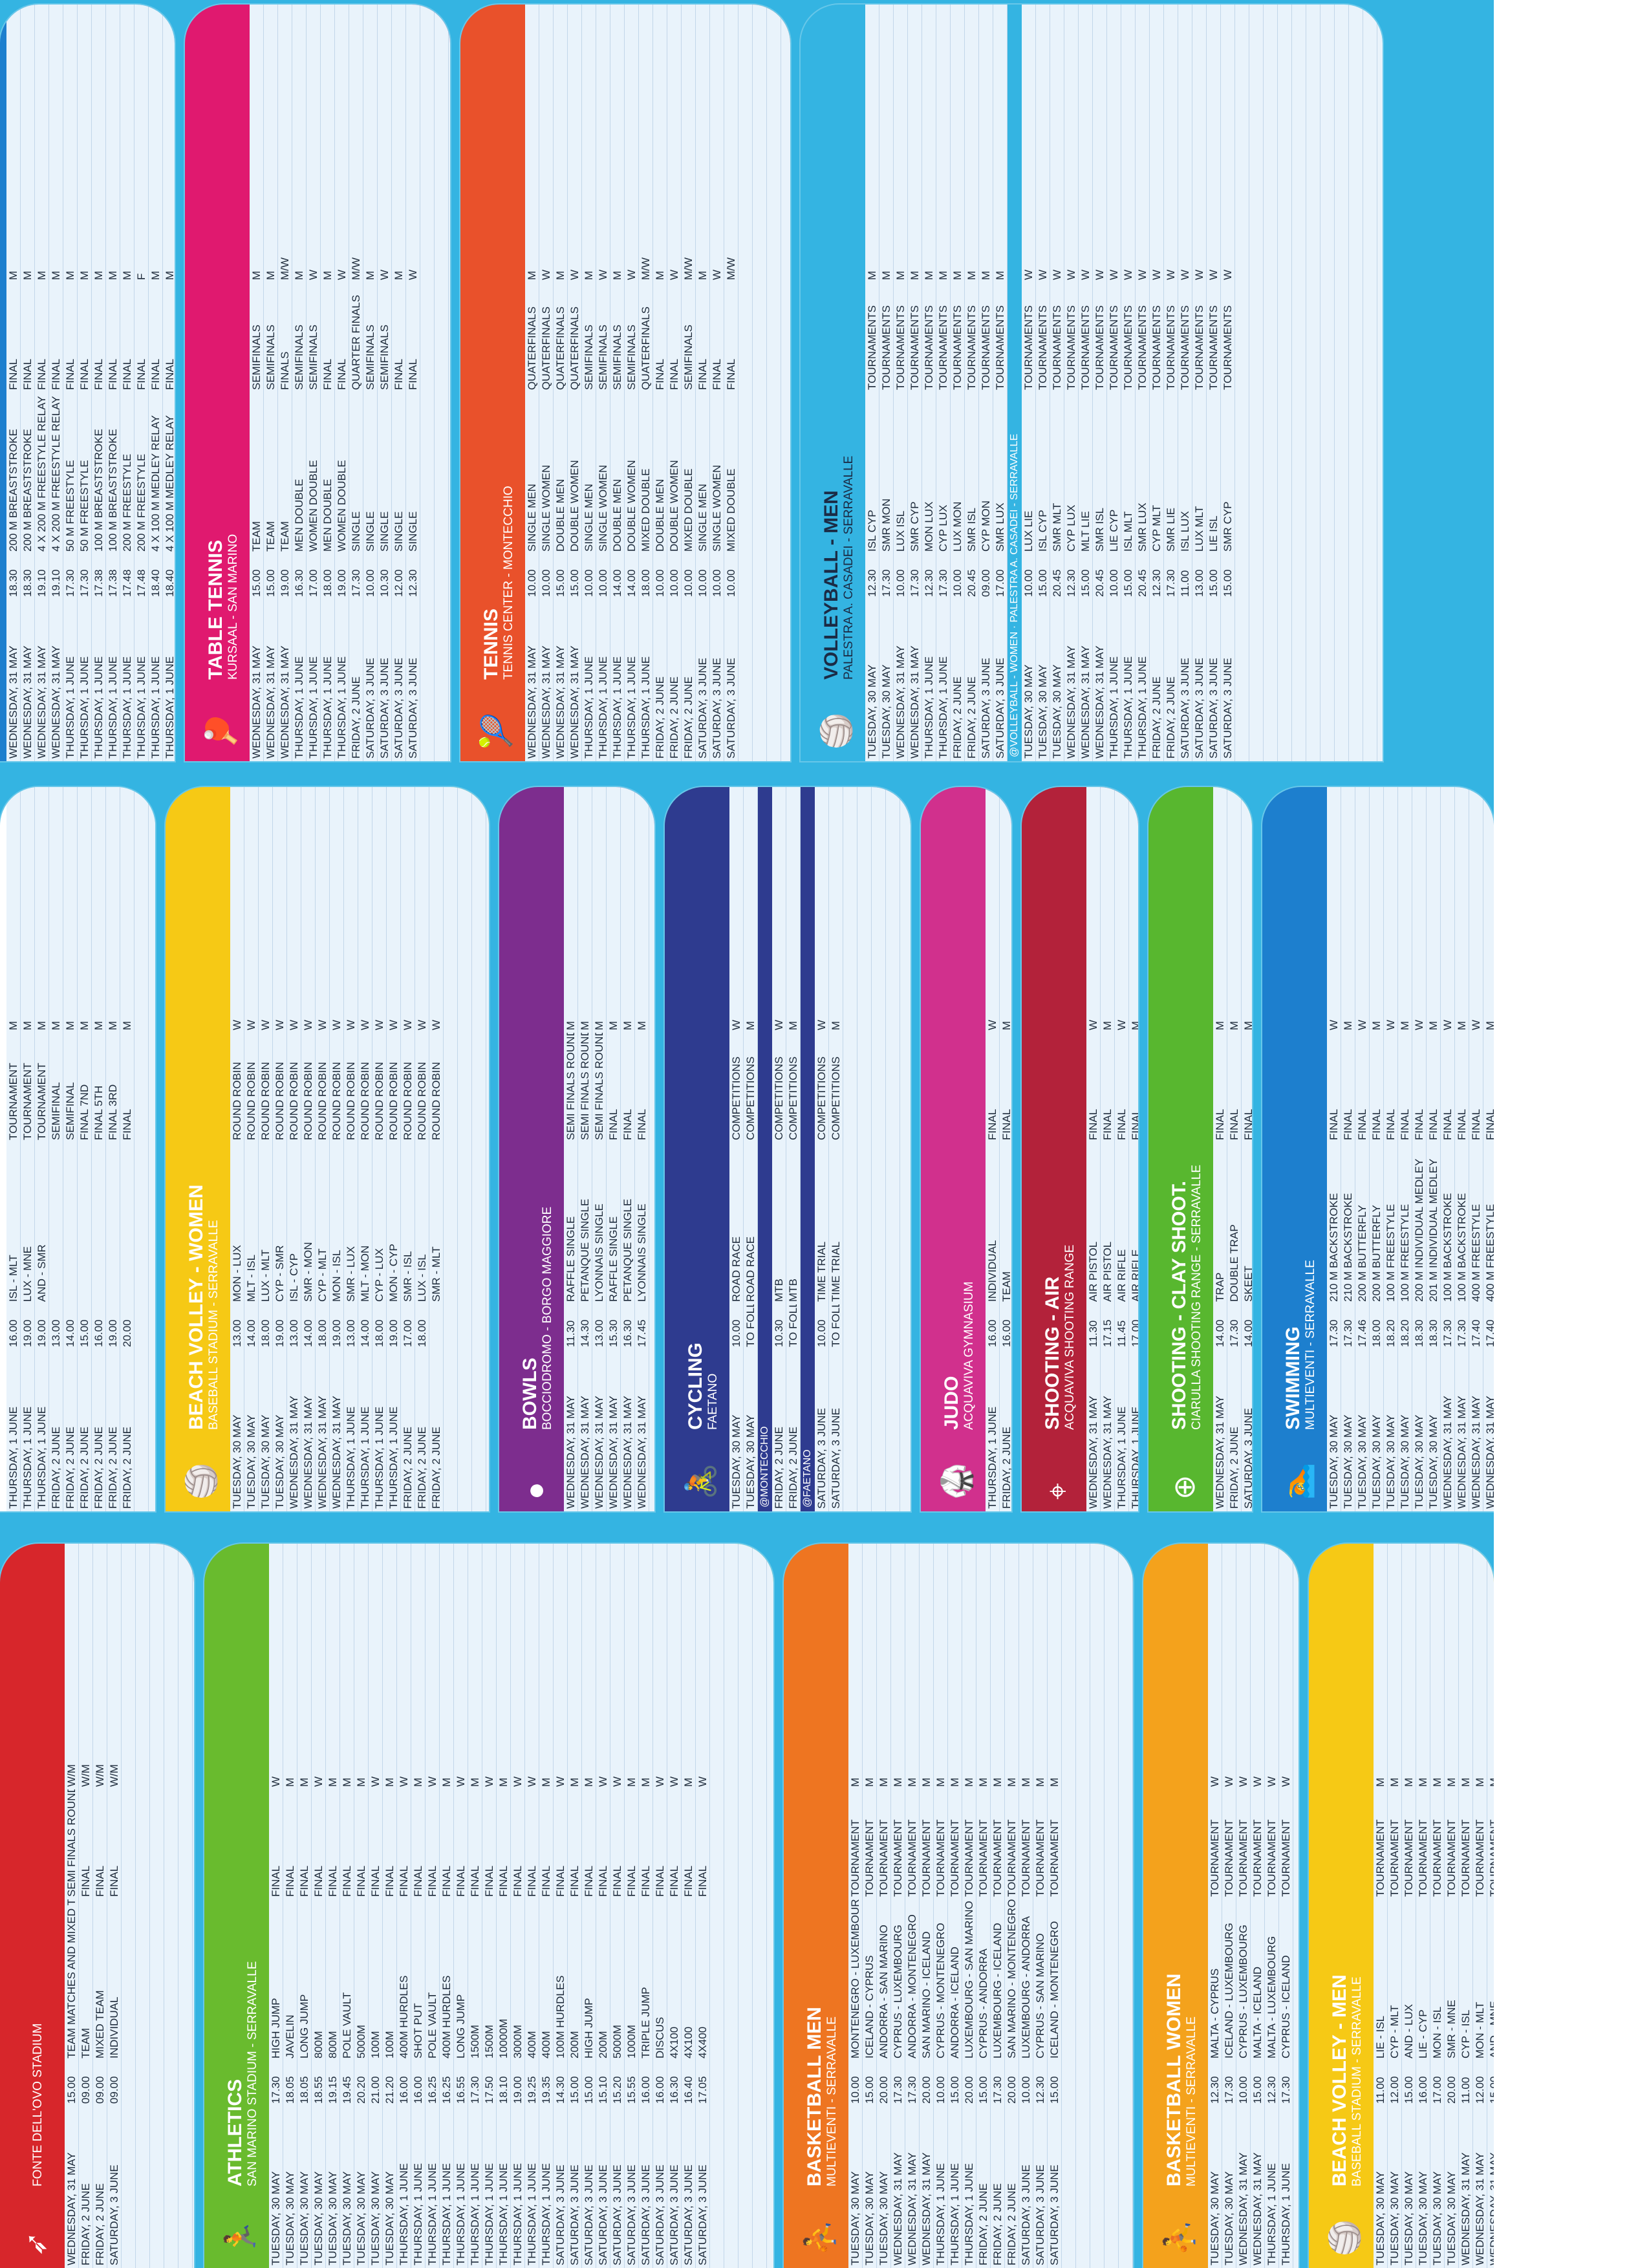 The height and width of the screenshot is (2268, 1649). What do you see at coordinates (1184, 1487) in the screenshot?
I see `clay-shooting-icon: ⊕` at bounding box center [1184, 1487].